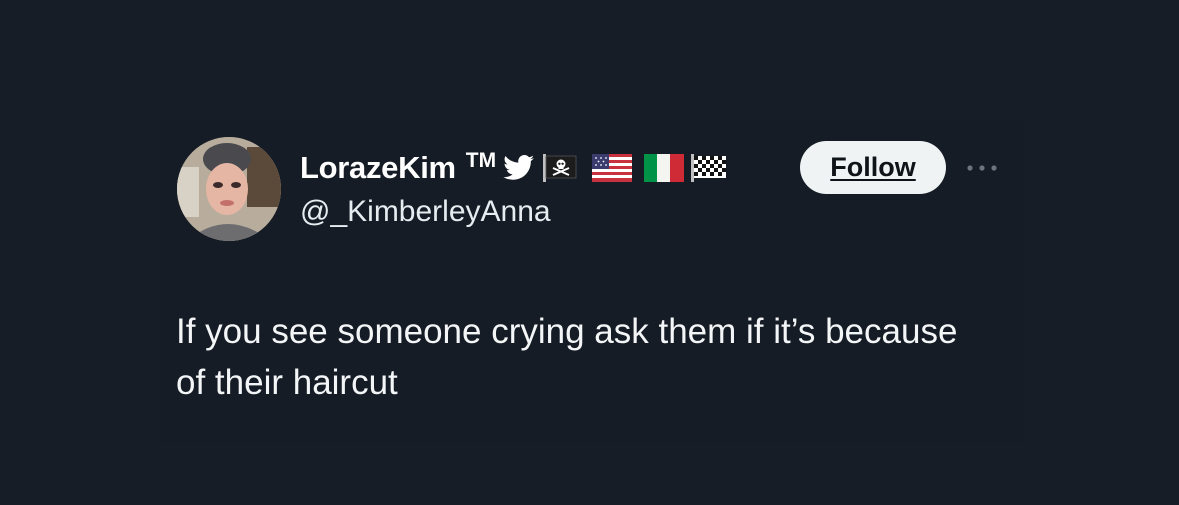 Image resolution: width=1179 pixels, height=505 pixels. I want to click on trademark-label: TM, so click(481, 160).